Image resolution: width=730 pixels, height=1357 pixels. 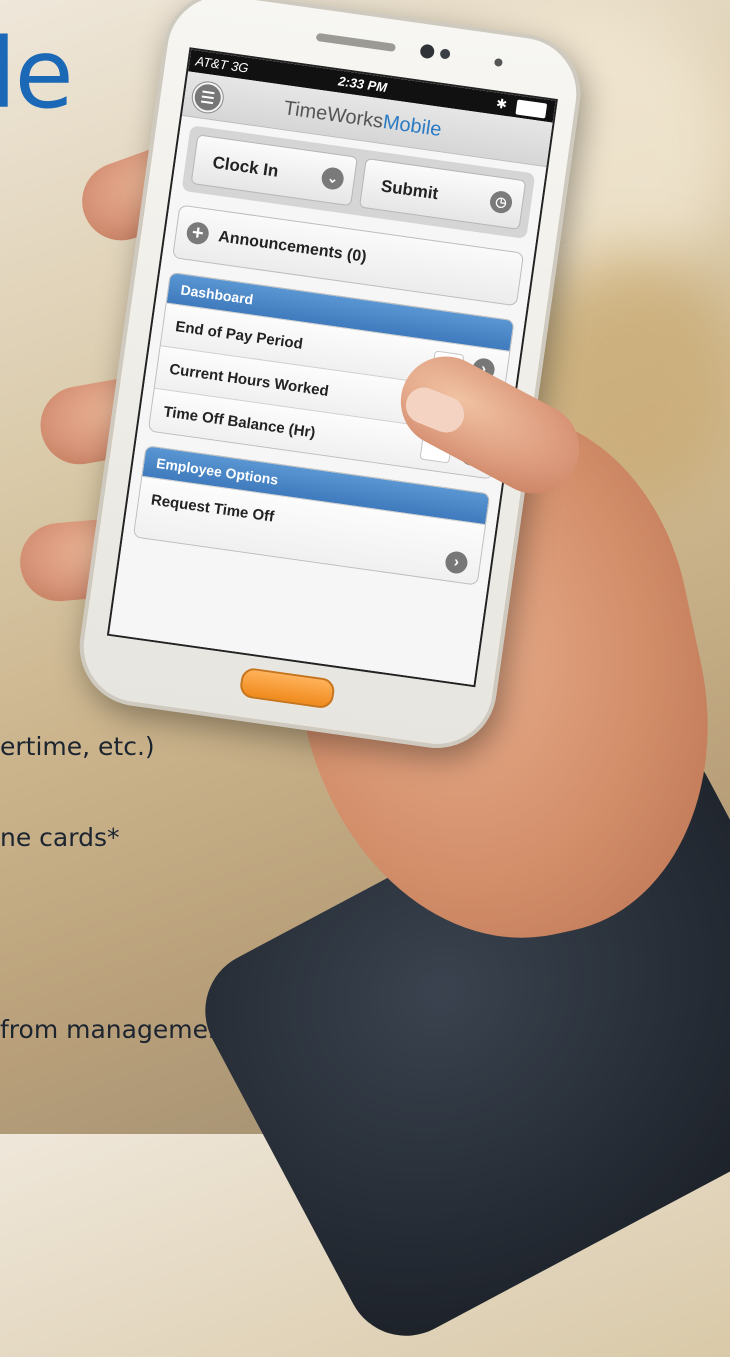 What do you see at coordinates (409, 190) in the screenshot?
I see `submit-label: Submit` at bounding box center [409, 190].